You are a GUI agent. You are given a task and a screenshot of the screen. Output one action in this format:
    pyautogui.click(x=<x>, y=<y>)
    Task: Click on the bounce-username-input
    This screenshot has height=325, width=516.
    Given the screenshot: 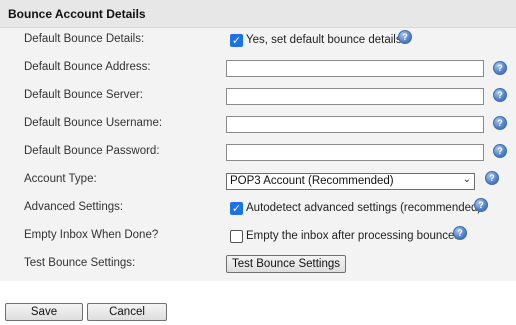 What is the action you would take?
    pyautogui.click(x=355, y=124)
    